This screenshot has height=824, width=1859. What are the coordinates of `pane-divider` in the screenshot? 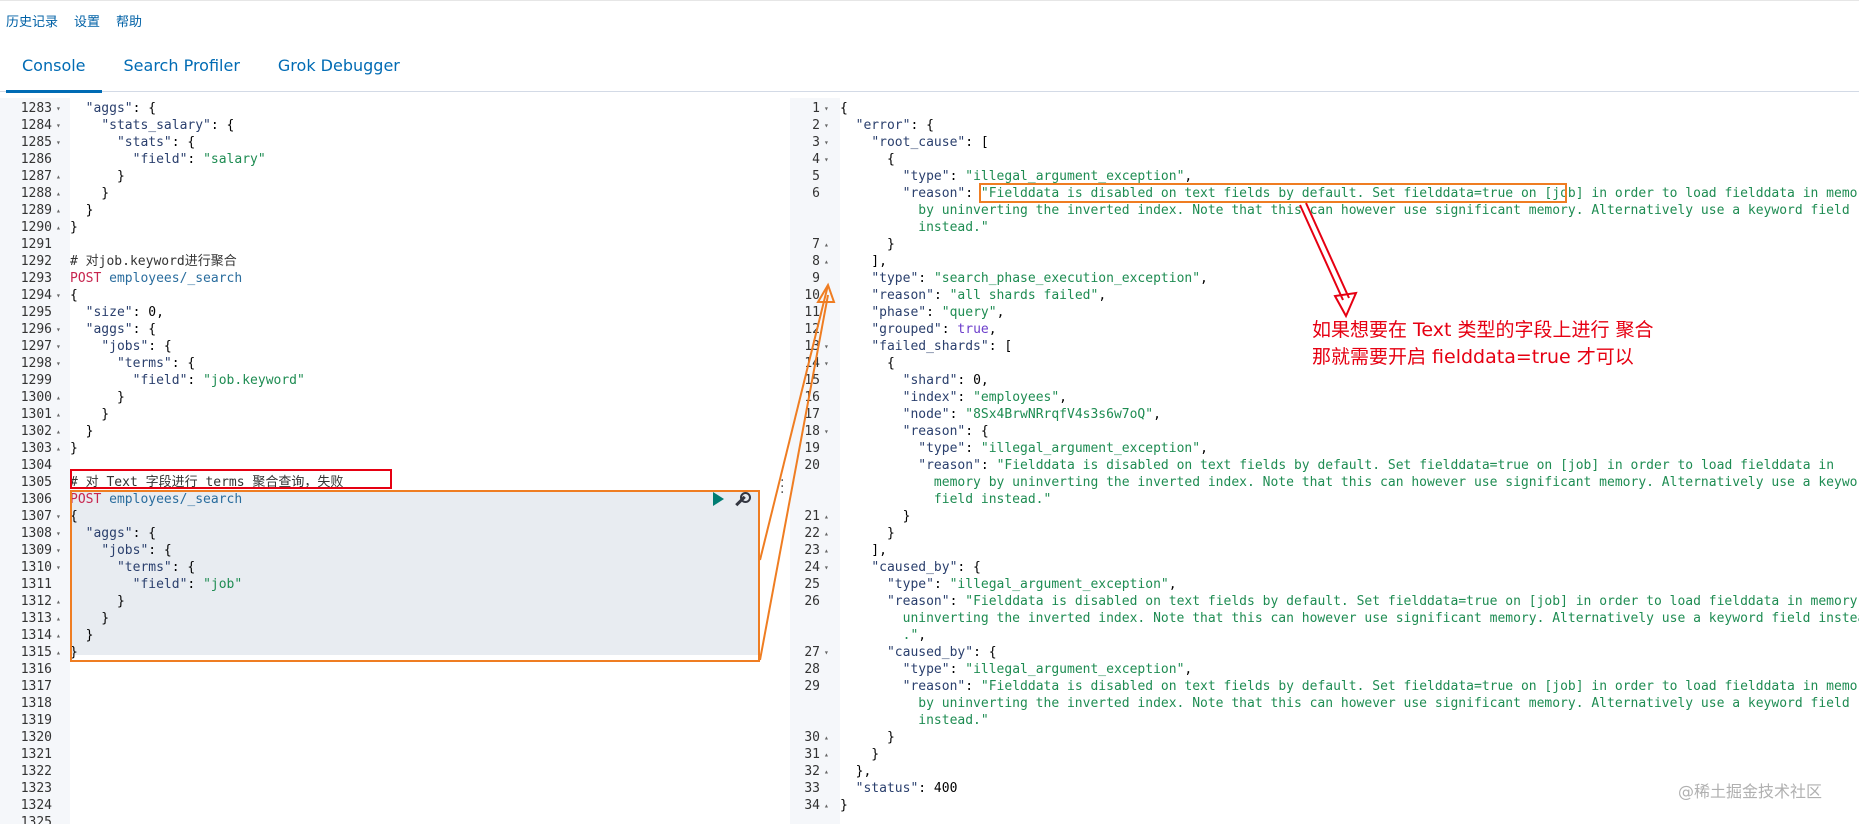 It's located at (784, 461).